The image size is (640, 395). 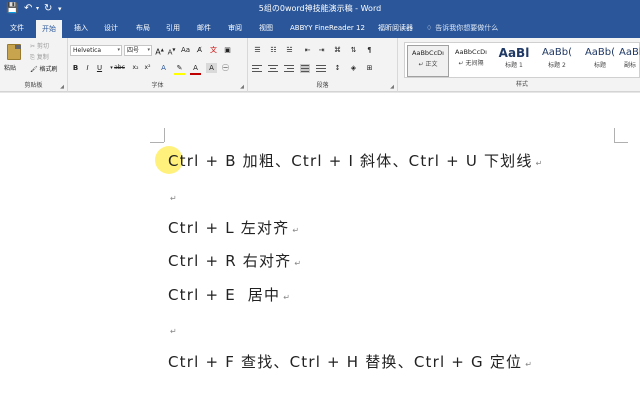 What do you see at coordinates (62, 87) in the screenshot?
I see `clipboard-launcher-icon: ◢` at bounding box center [62, 87].